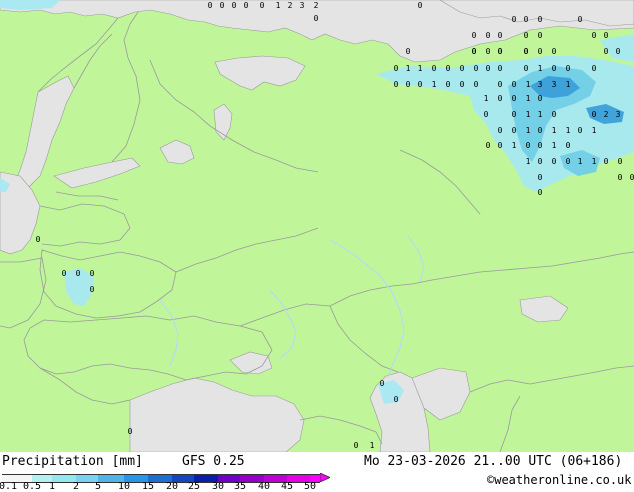 The image size is (634, 492). What do you see at coordinates (124, 486) in the screenshot?
I see `legend-tick-label: 10` at bounding box center [124, 486].